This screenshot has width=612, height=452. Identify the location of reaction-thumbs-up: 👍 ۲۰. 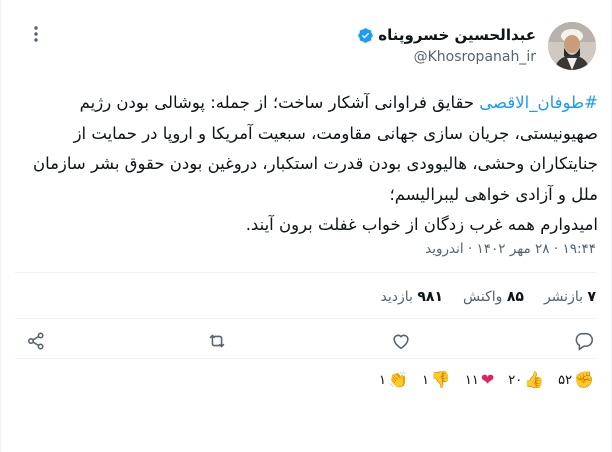
(526, 380).